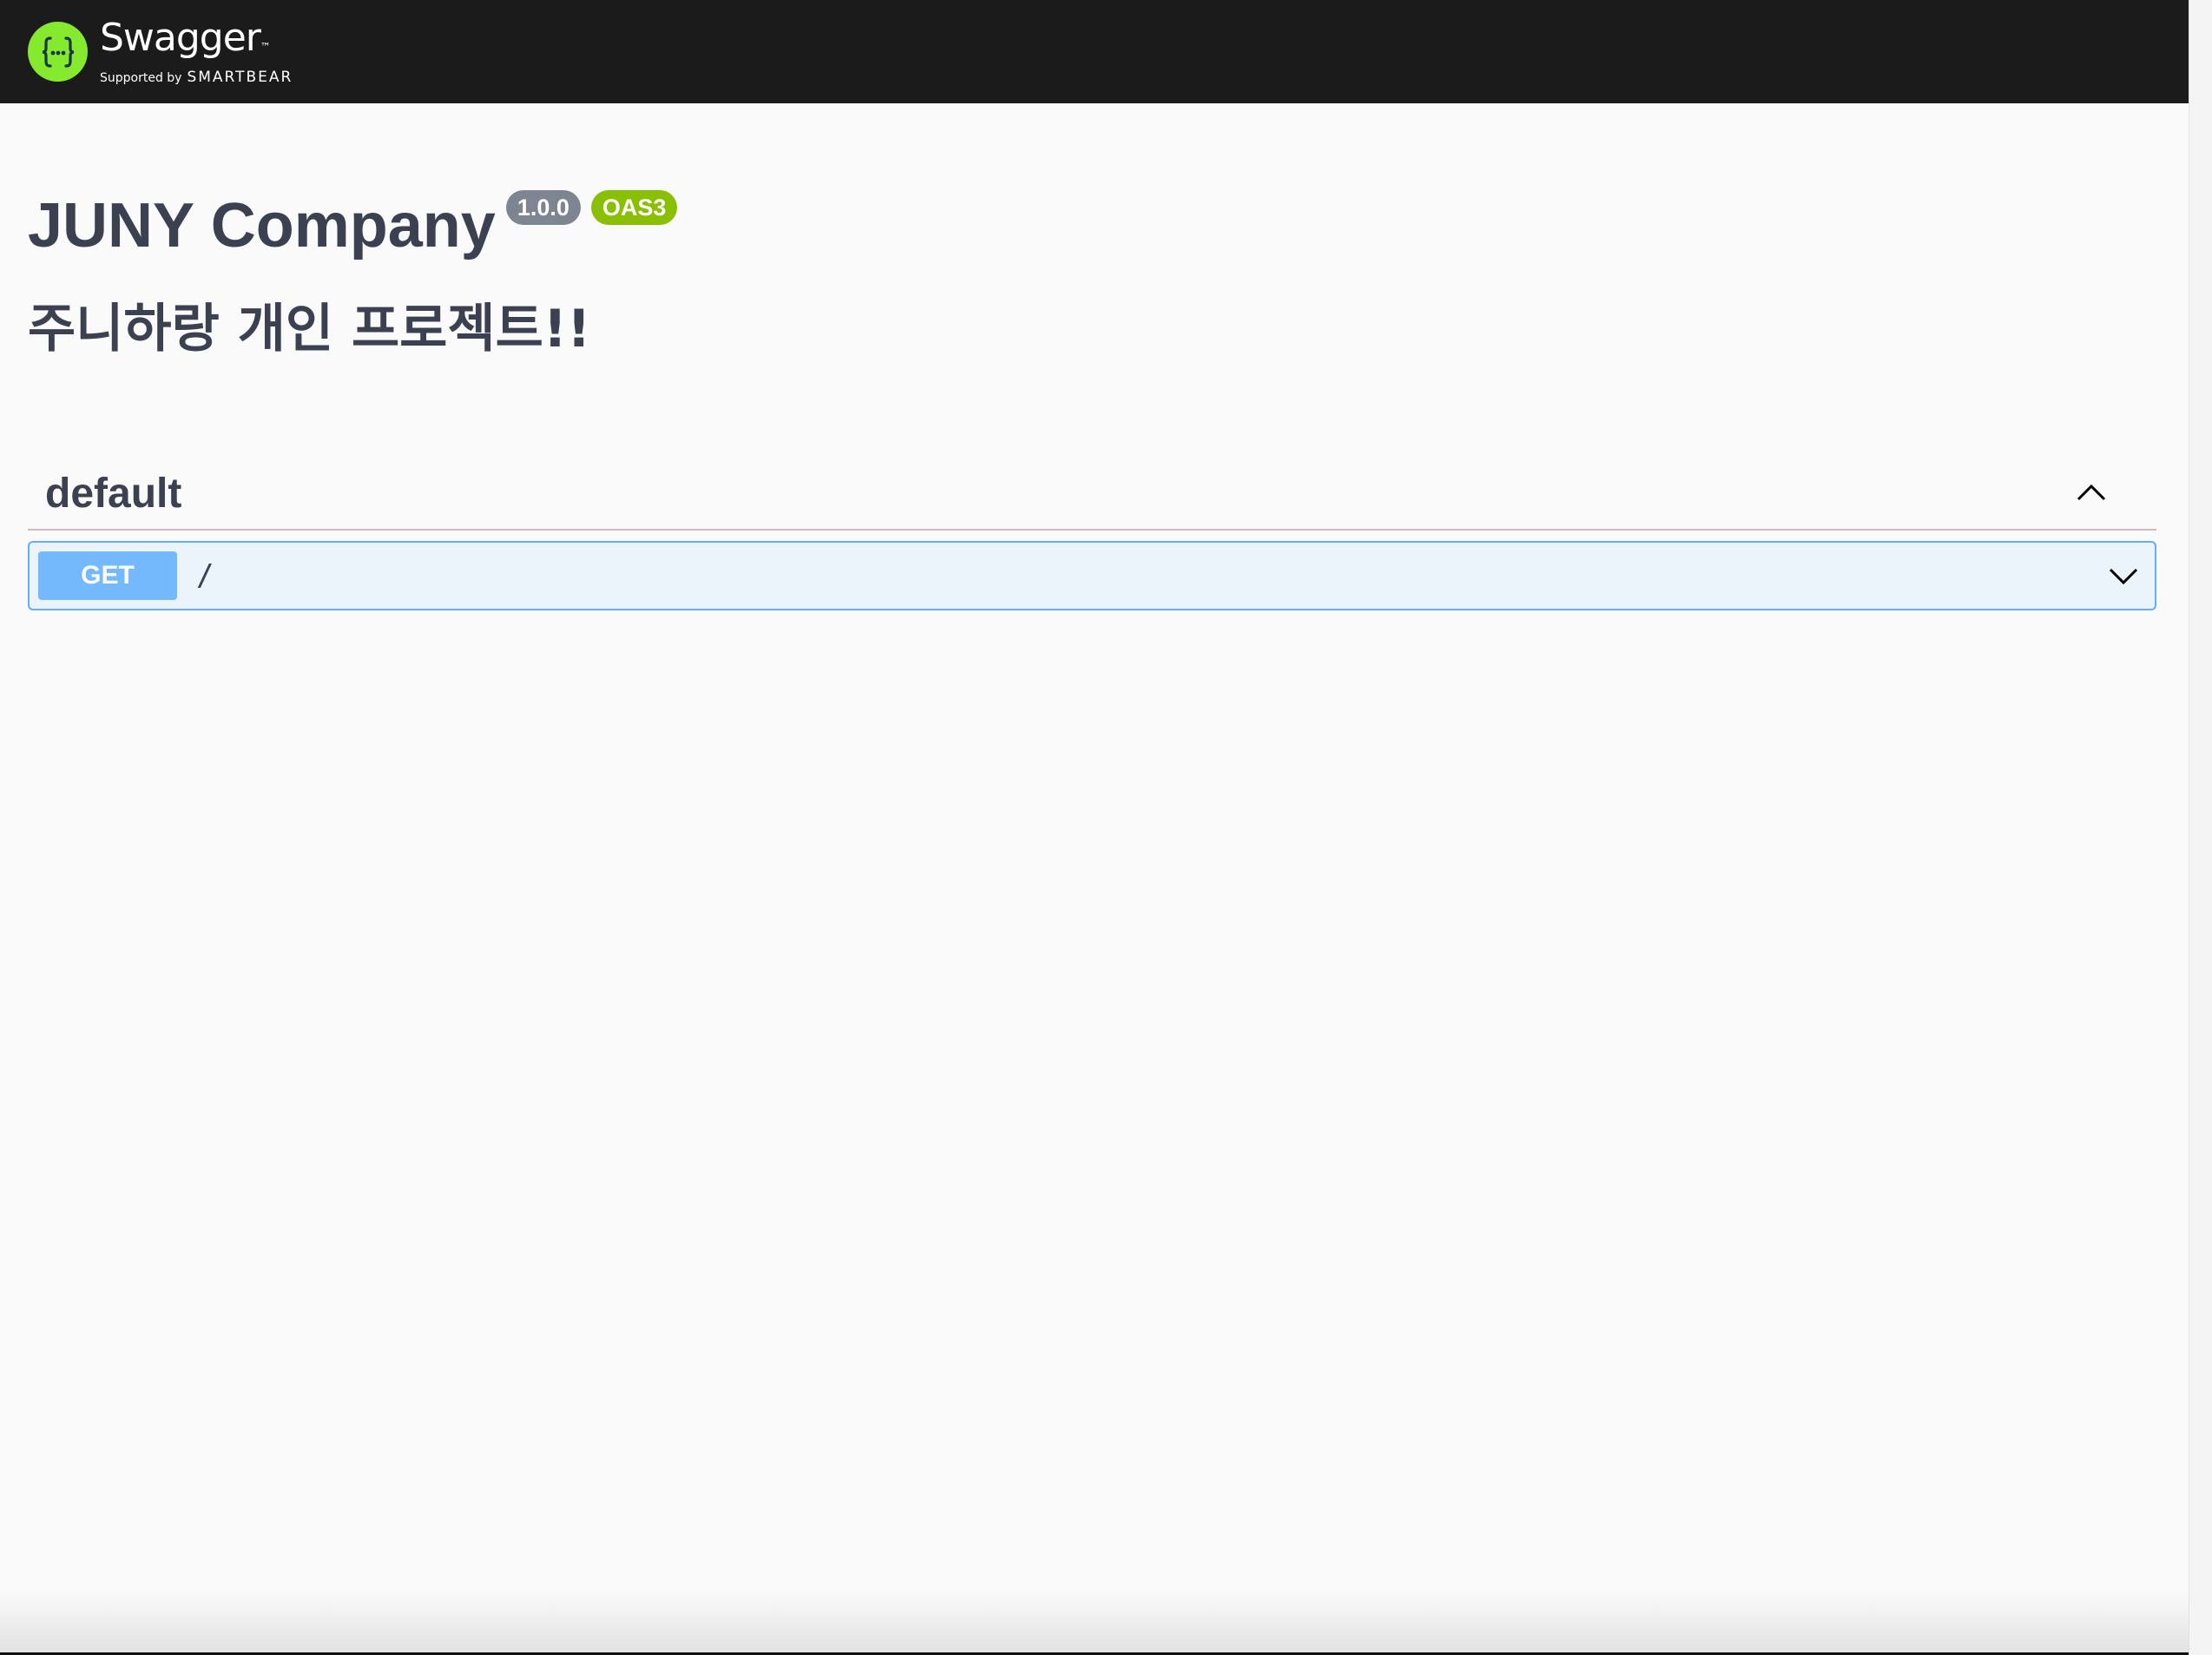 This screenshot has width=2212, height=1655. Describe the element at coordinates (309, 329) in the screenshot. I see `api-description: 주니하랑 개인 프로젝트!!` at that location.